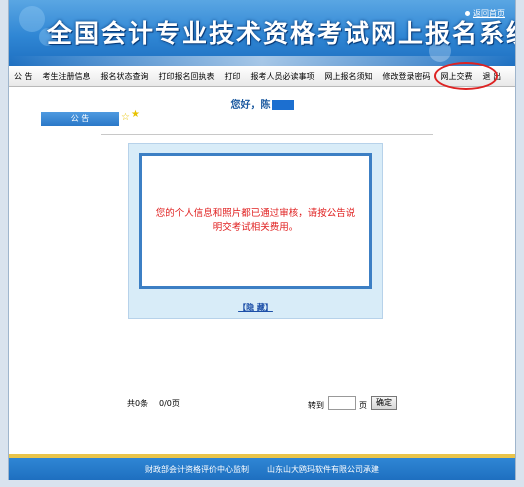 The height and width of the screenshot is (487, 524). I want to click on footer: 财政部会计资格评价中心监制 山东山大鸥玛软件有限公司承建, so click(262, 469).